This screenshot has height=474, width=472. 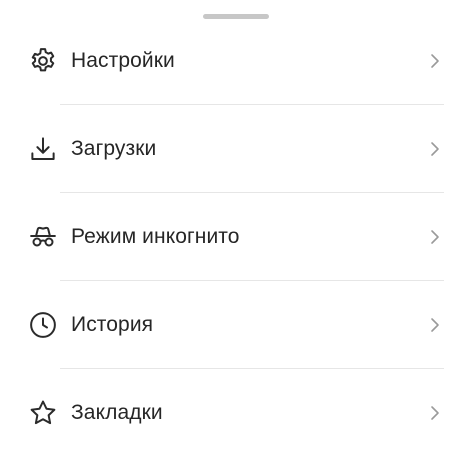 What do you see at coordinates (43, 237) in the screenshot?
I see `incognito-icon` at bounding box center [43, 237].